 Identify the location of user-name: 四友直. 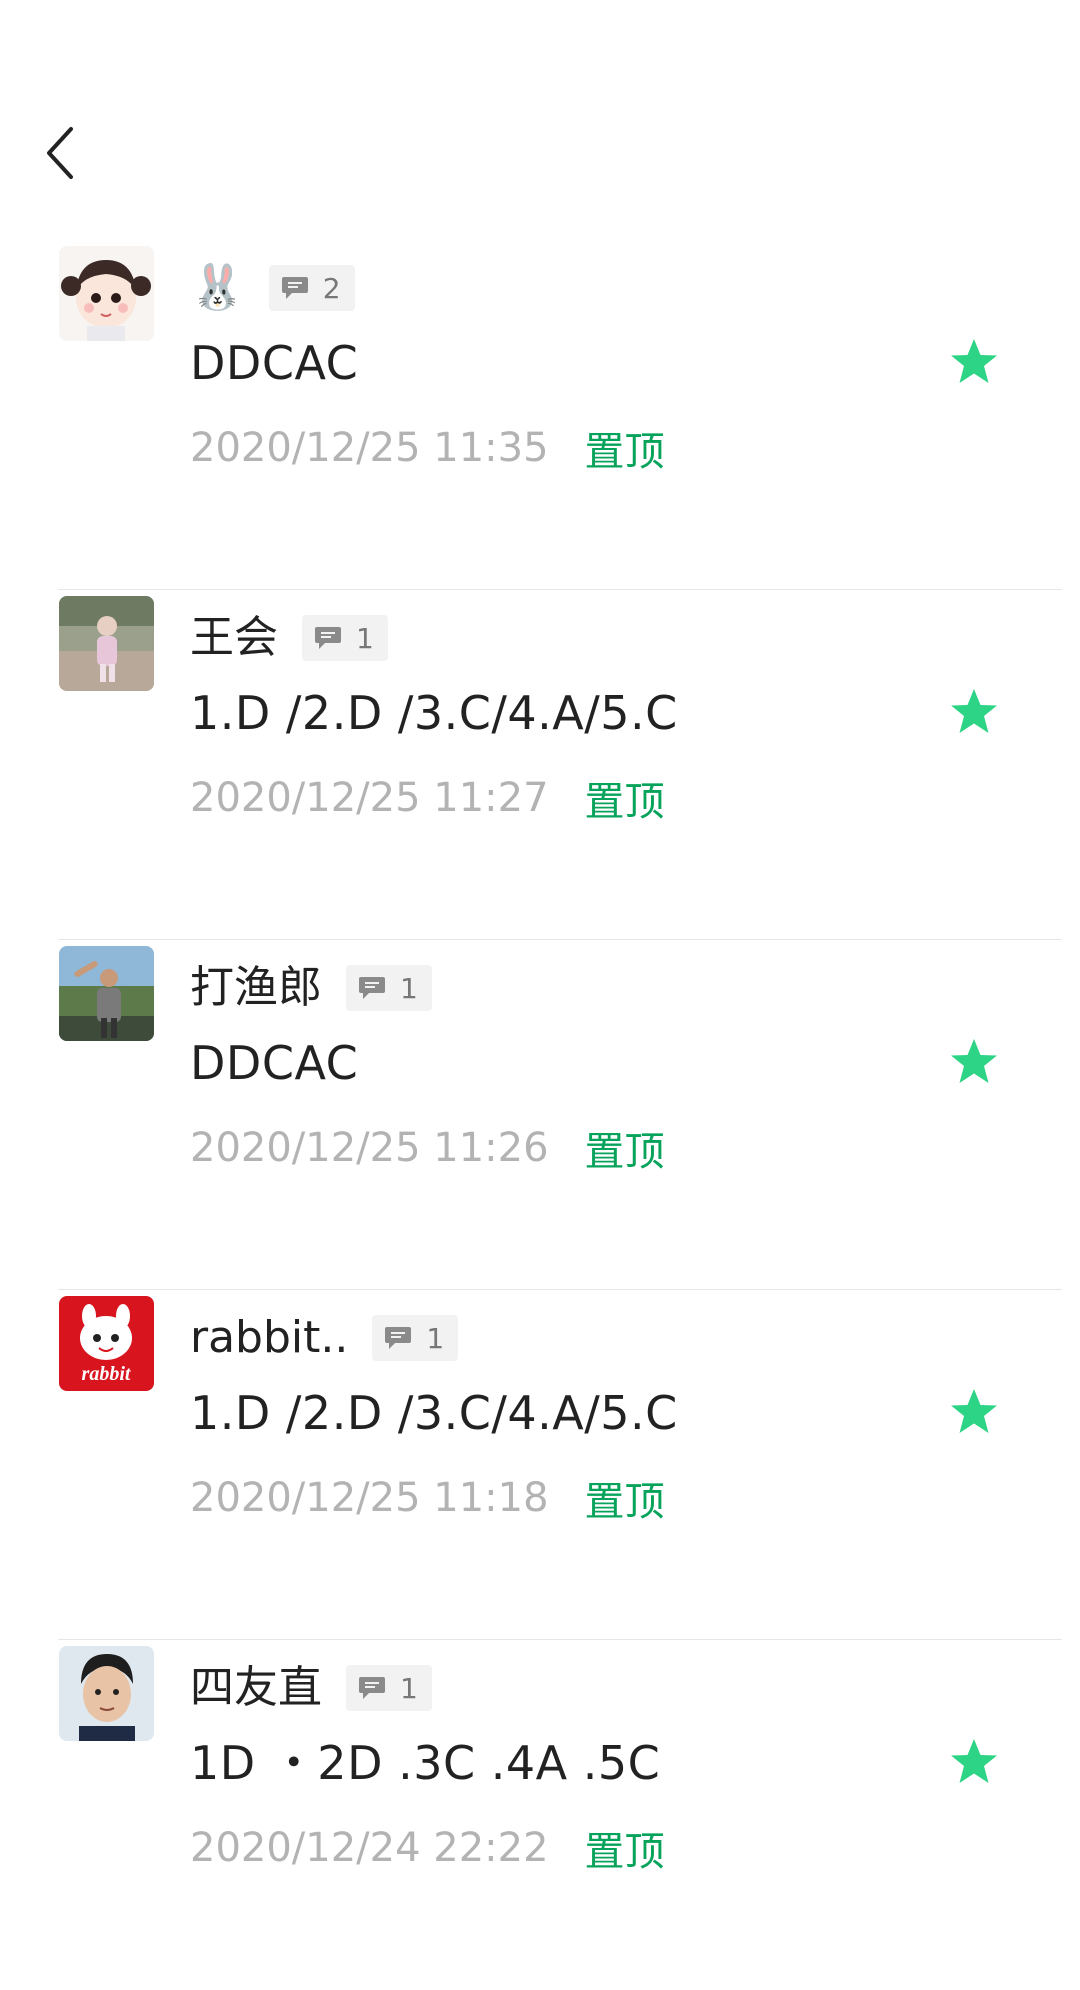
(256, 1687).